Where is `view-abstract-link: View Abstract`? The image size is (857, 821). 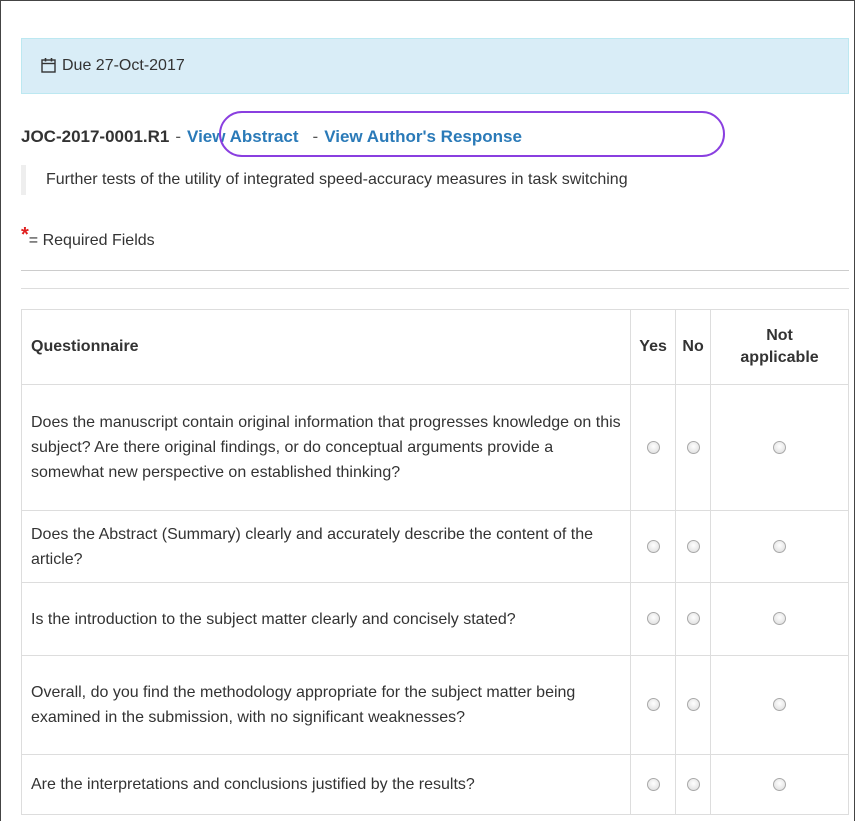 view-abstract-link: View Abstract is located at coordinates (243, 137).